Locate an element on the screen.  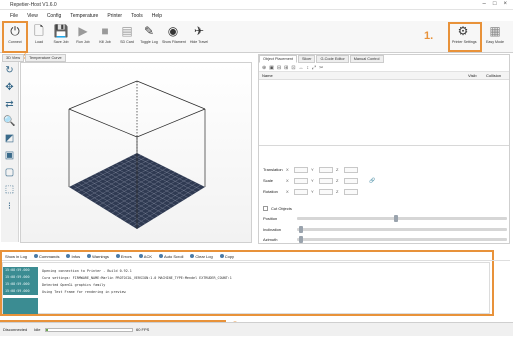
log-commands-toggle: Commands is located at coordinates (46, 256).